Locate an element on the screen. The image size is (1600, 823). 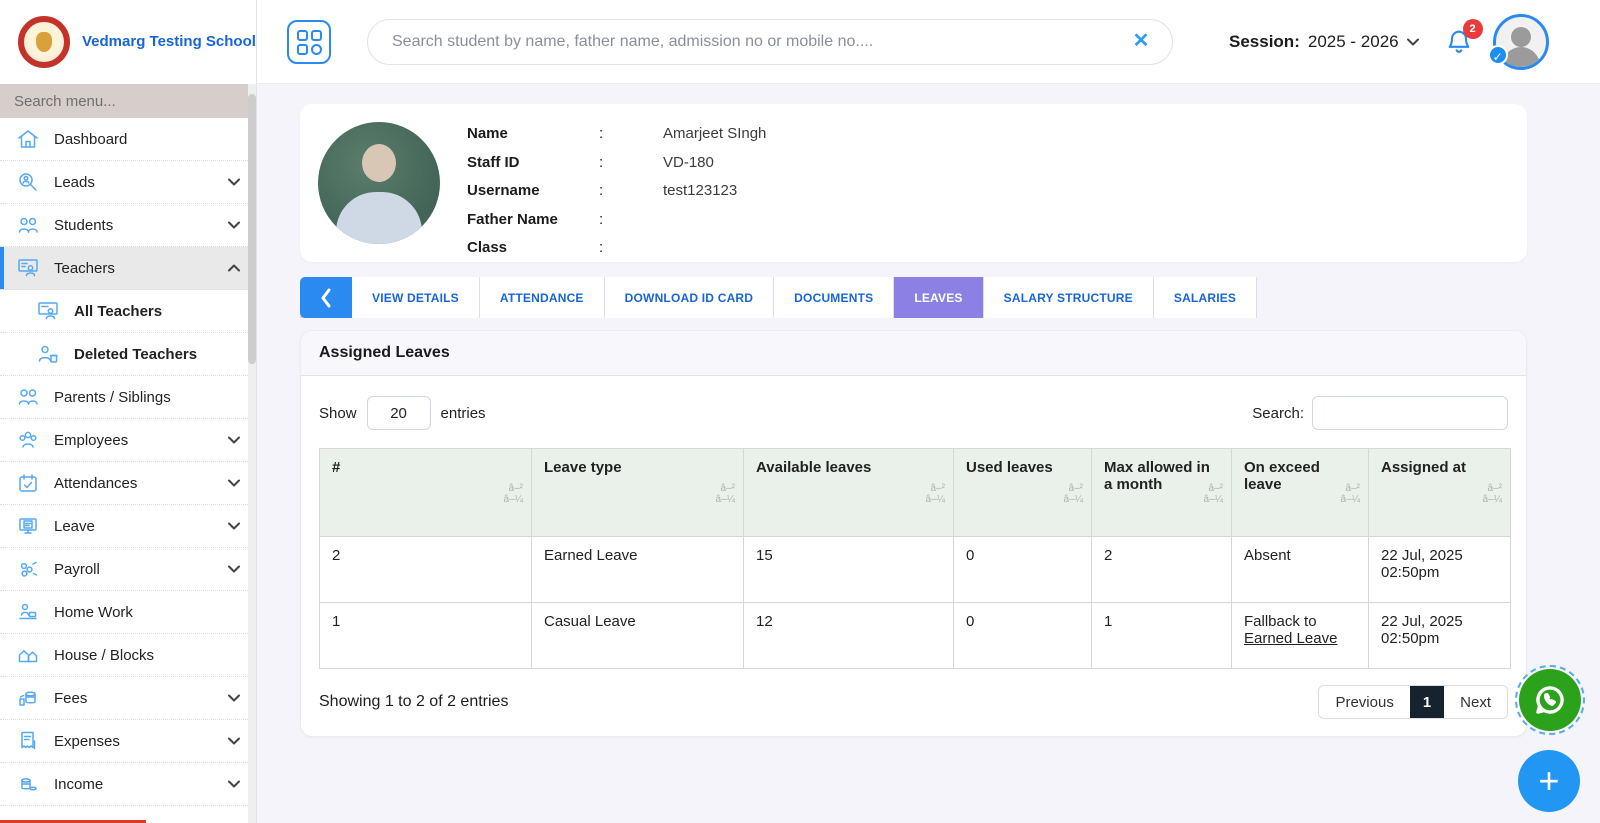
school-logo is located at coordinates (44, 42).